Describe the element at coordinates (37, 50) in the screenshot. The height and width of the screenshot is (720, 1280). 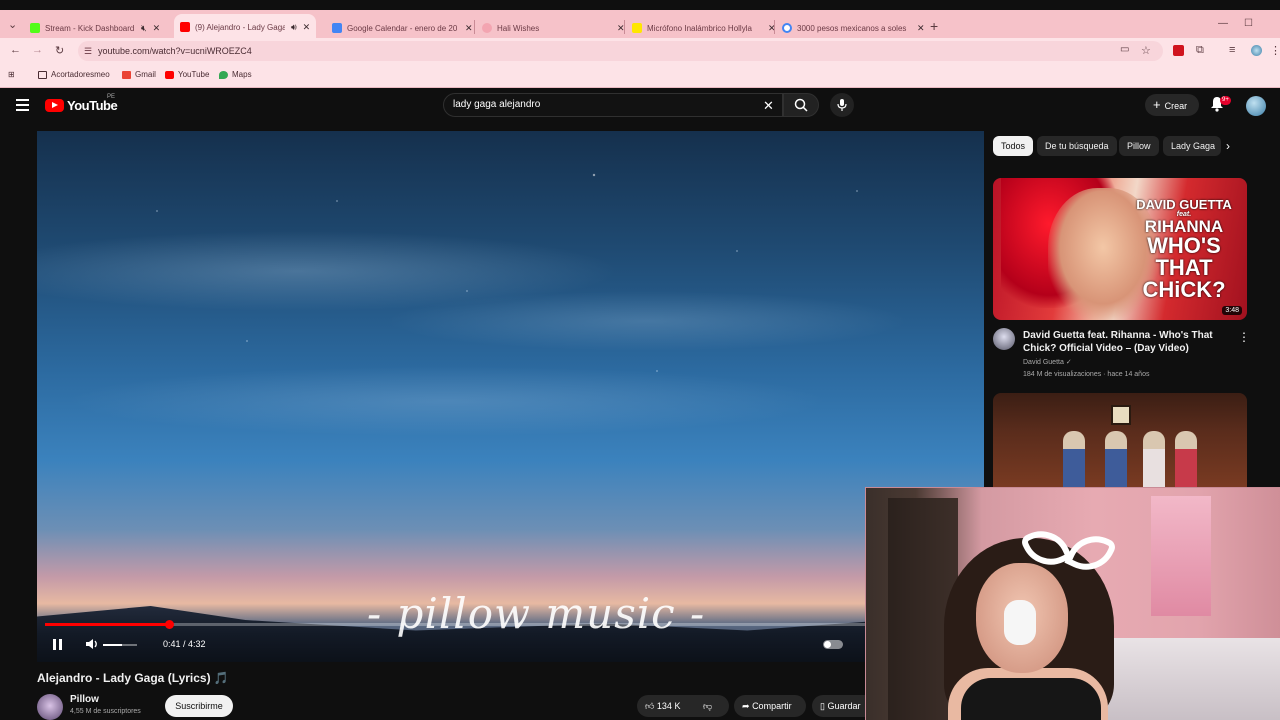
I see `forward-icon: →` at that location.